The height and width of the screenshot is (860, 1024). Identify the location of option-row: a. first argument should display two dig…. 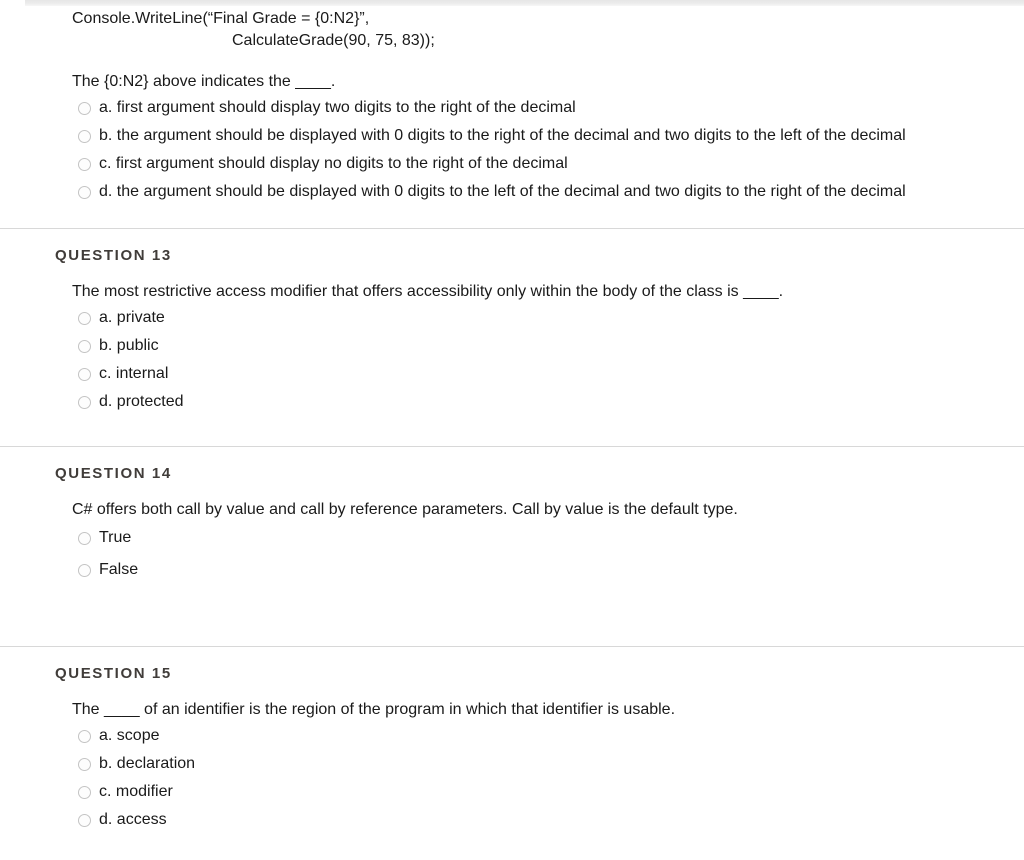
(548, 108).